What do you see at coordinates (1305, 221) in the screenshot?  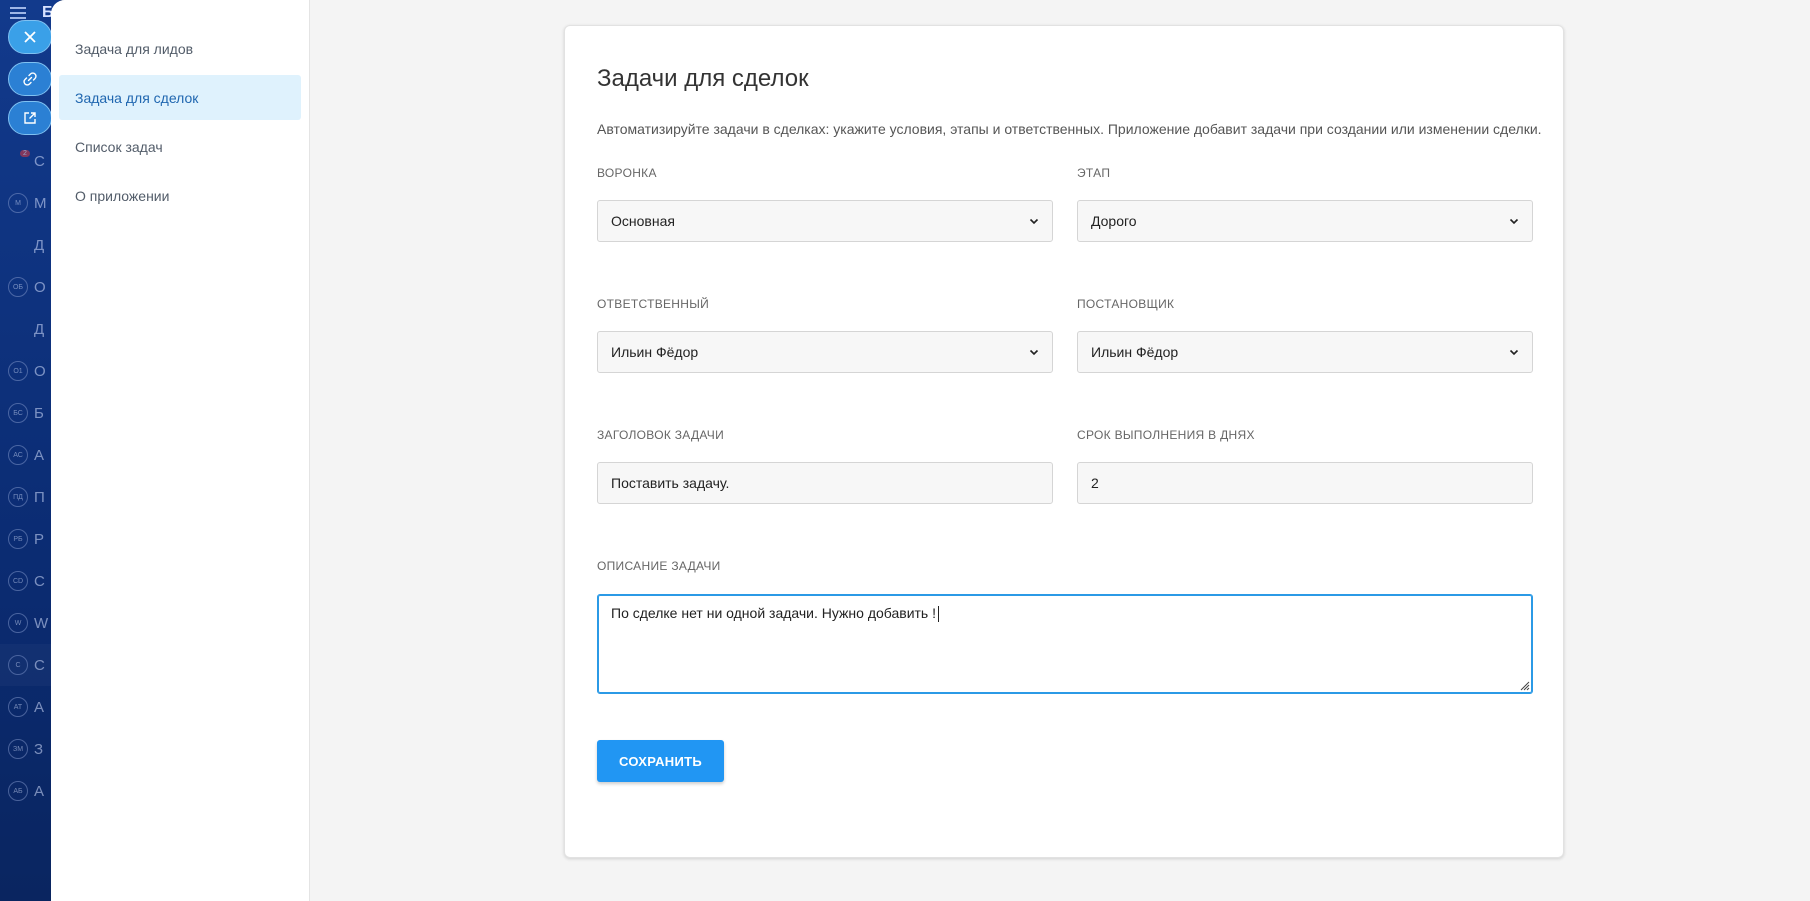 I see `stage-select: Дорого` at bounding box center [1305, 221].